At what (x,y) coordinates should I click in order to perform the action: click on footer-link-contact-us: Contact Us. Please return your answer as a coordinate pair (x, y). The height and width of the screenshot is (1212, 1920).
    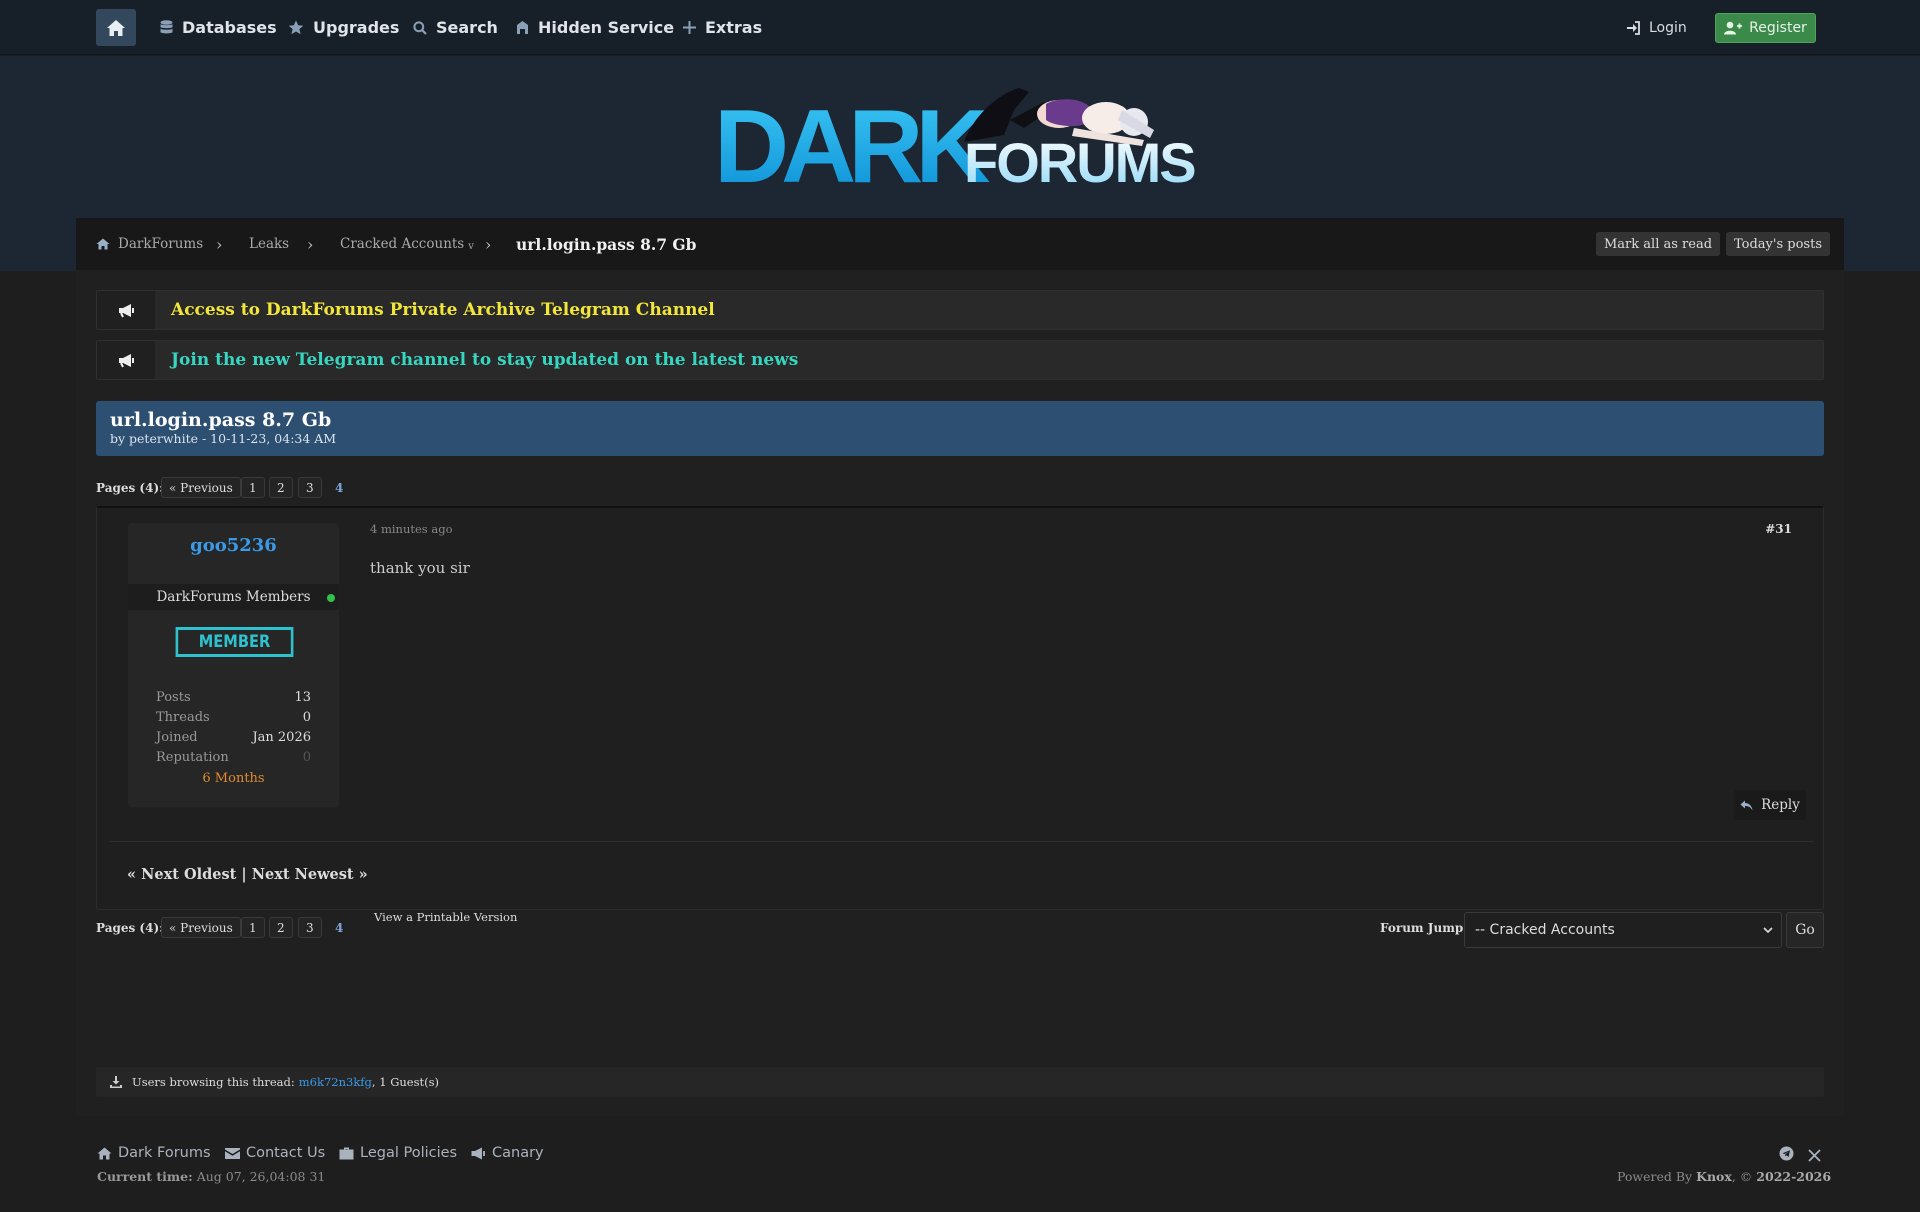
    Looking at the image, I should click on (275, 1153).